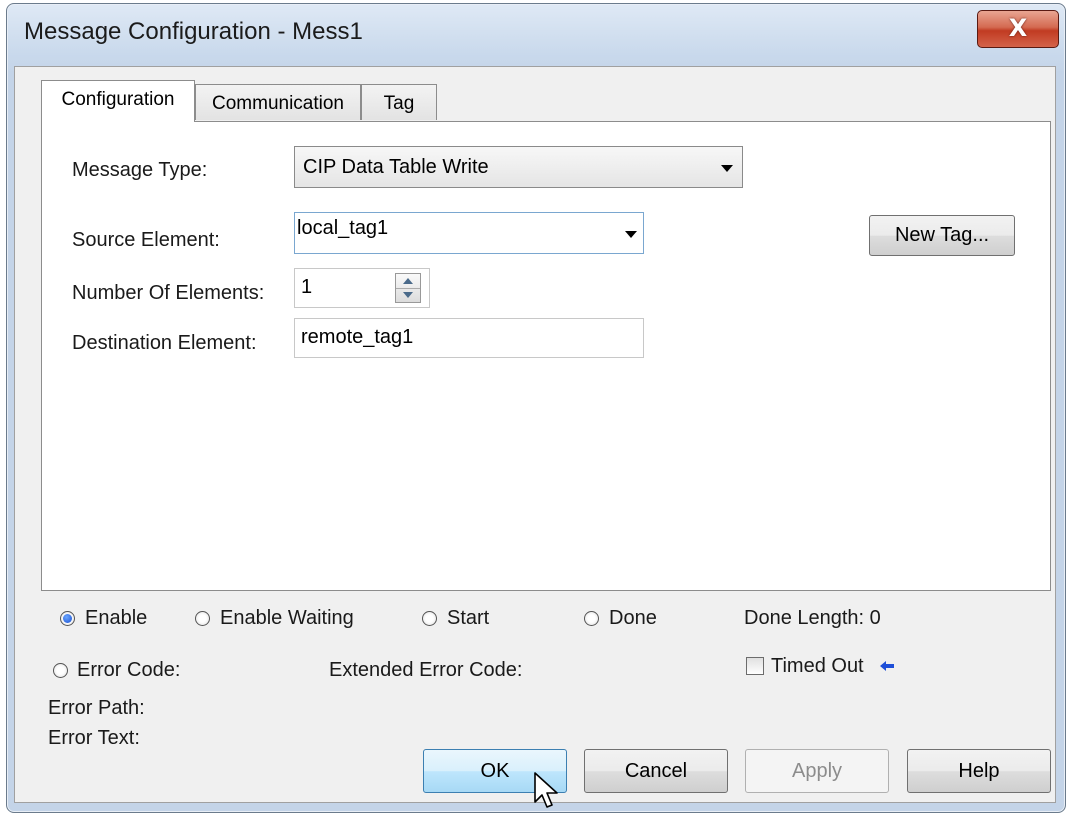 The width and height of the screenshot is (1073, 821). What do you see at coordinates (396, 167) in the screenshot?
I see `message-type-value: CIP Data Table Write` at bounding box center [396, 167].